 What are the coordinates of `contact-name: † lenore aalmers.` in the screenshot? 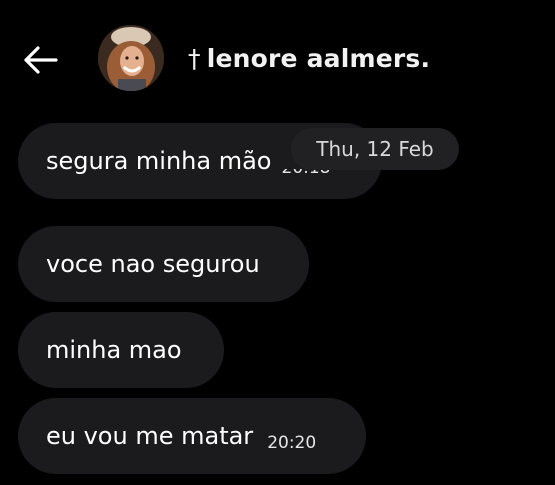 It's located at (309, 58).